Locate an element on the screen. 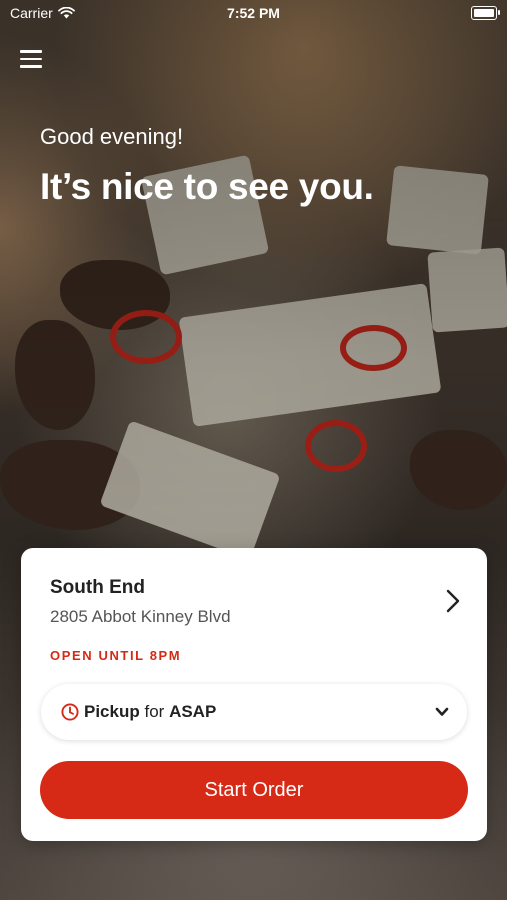 This screenshot has height=900, width=507. pickup-summary: Pickup for ASAP is located at coordinates (150, 712).